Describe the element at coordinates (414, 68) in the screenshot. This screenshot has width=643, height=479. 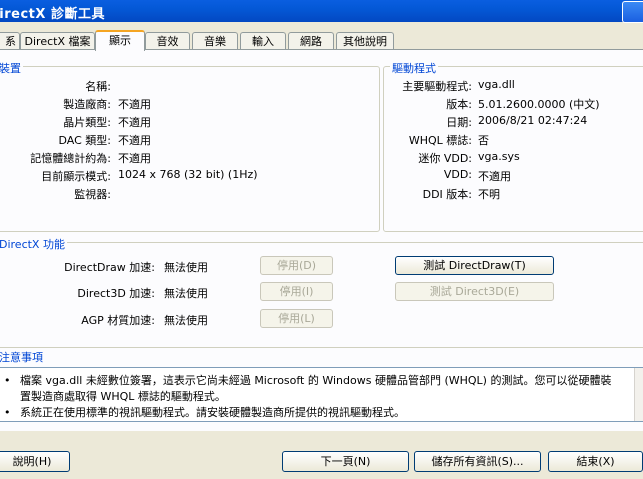
I see `drivers-group-title: 驅動程式` at that location.